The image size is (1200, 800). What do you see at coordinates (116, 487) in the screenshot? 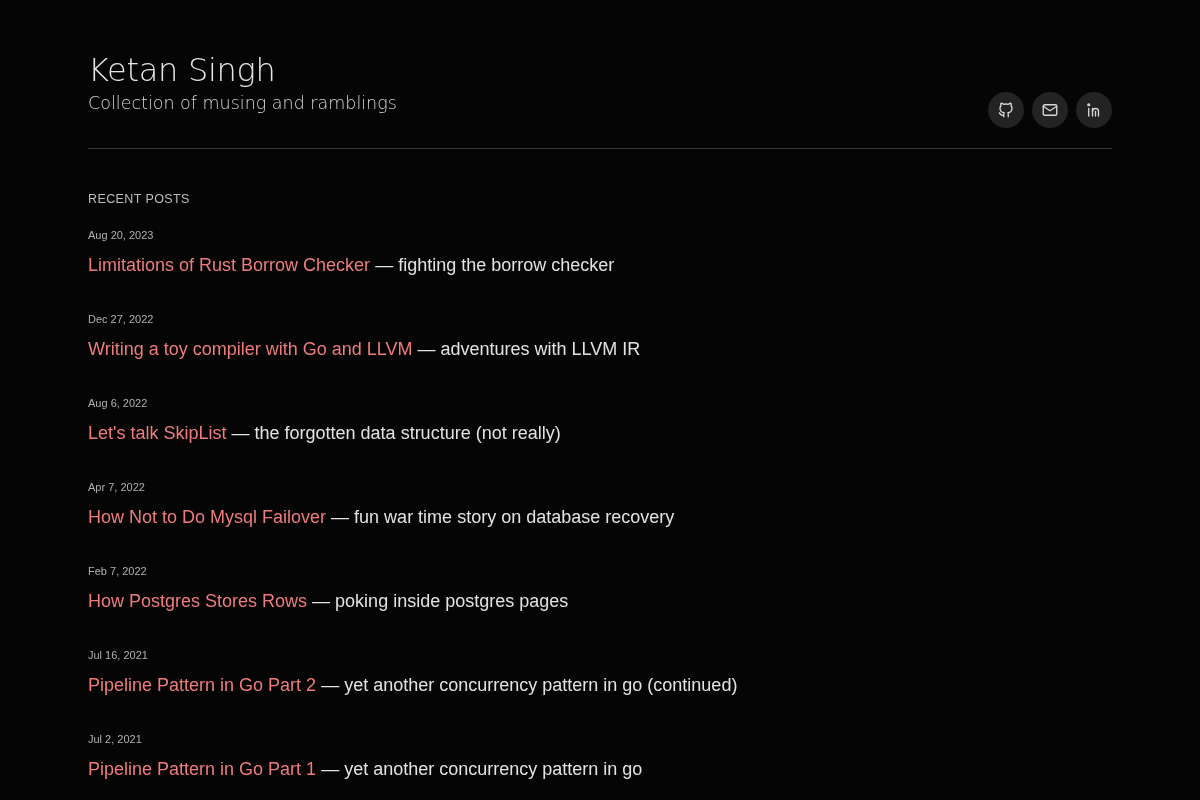
I see `post-date: Apr 7, 2022` at bounding box center [116, 487].